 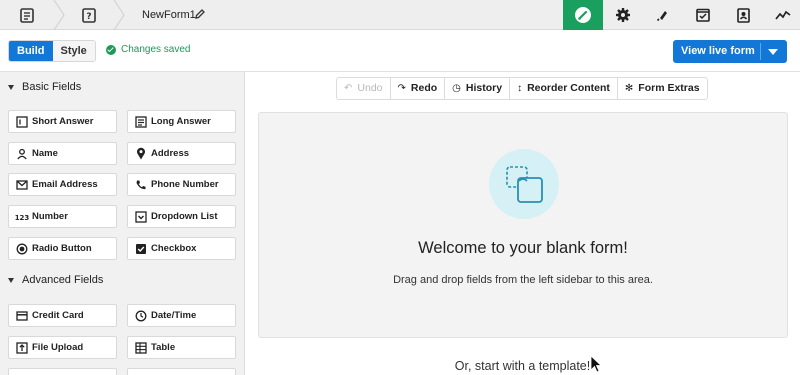 I want to click on field-address: Address, so click(x=181, y=153).